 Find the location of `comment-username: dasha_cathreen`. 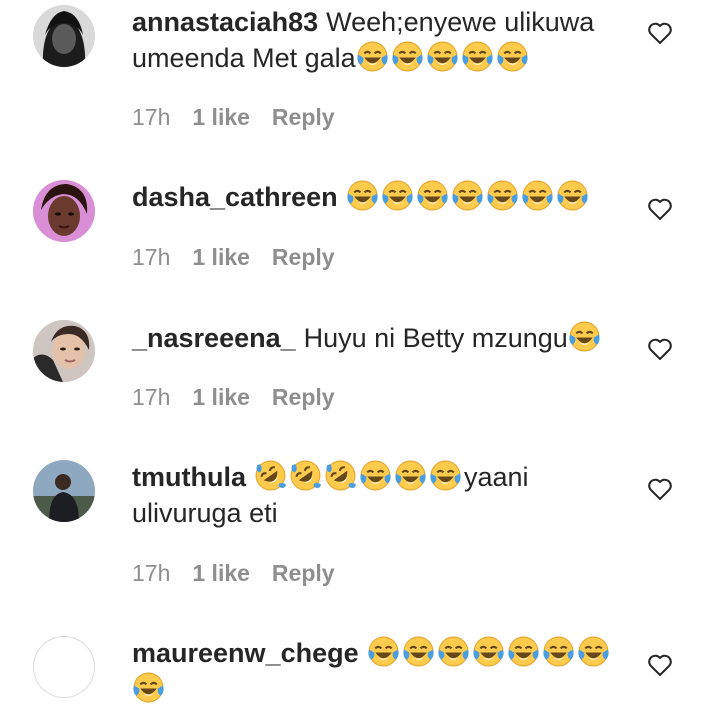

comment-username: dasha_cathreen is located at coordinates (235, 197).